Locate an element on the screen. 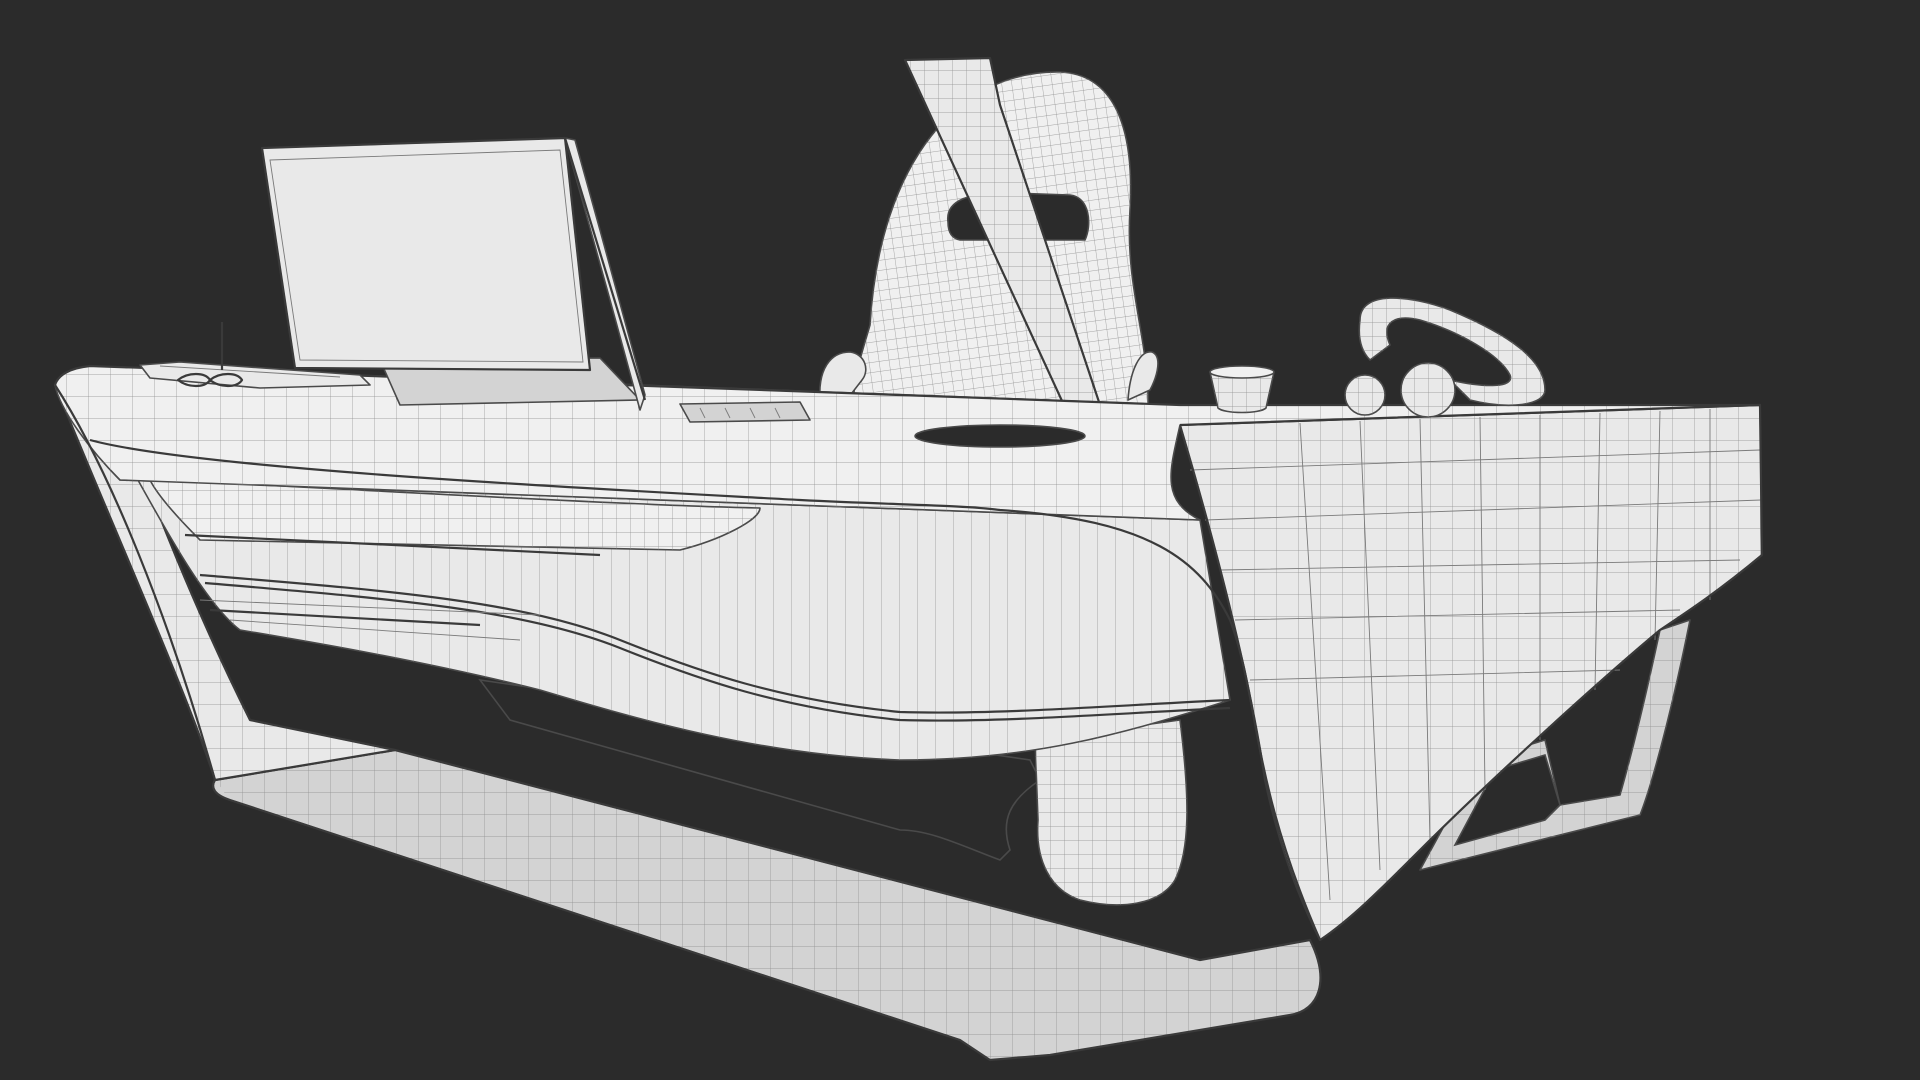  desk-cable-hole is located at coordinates (1000, 436).